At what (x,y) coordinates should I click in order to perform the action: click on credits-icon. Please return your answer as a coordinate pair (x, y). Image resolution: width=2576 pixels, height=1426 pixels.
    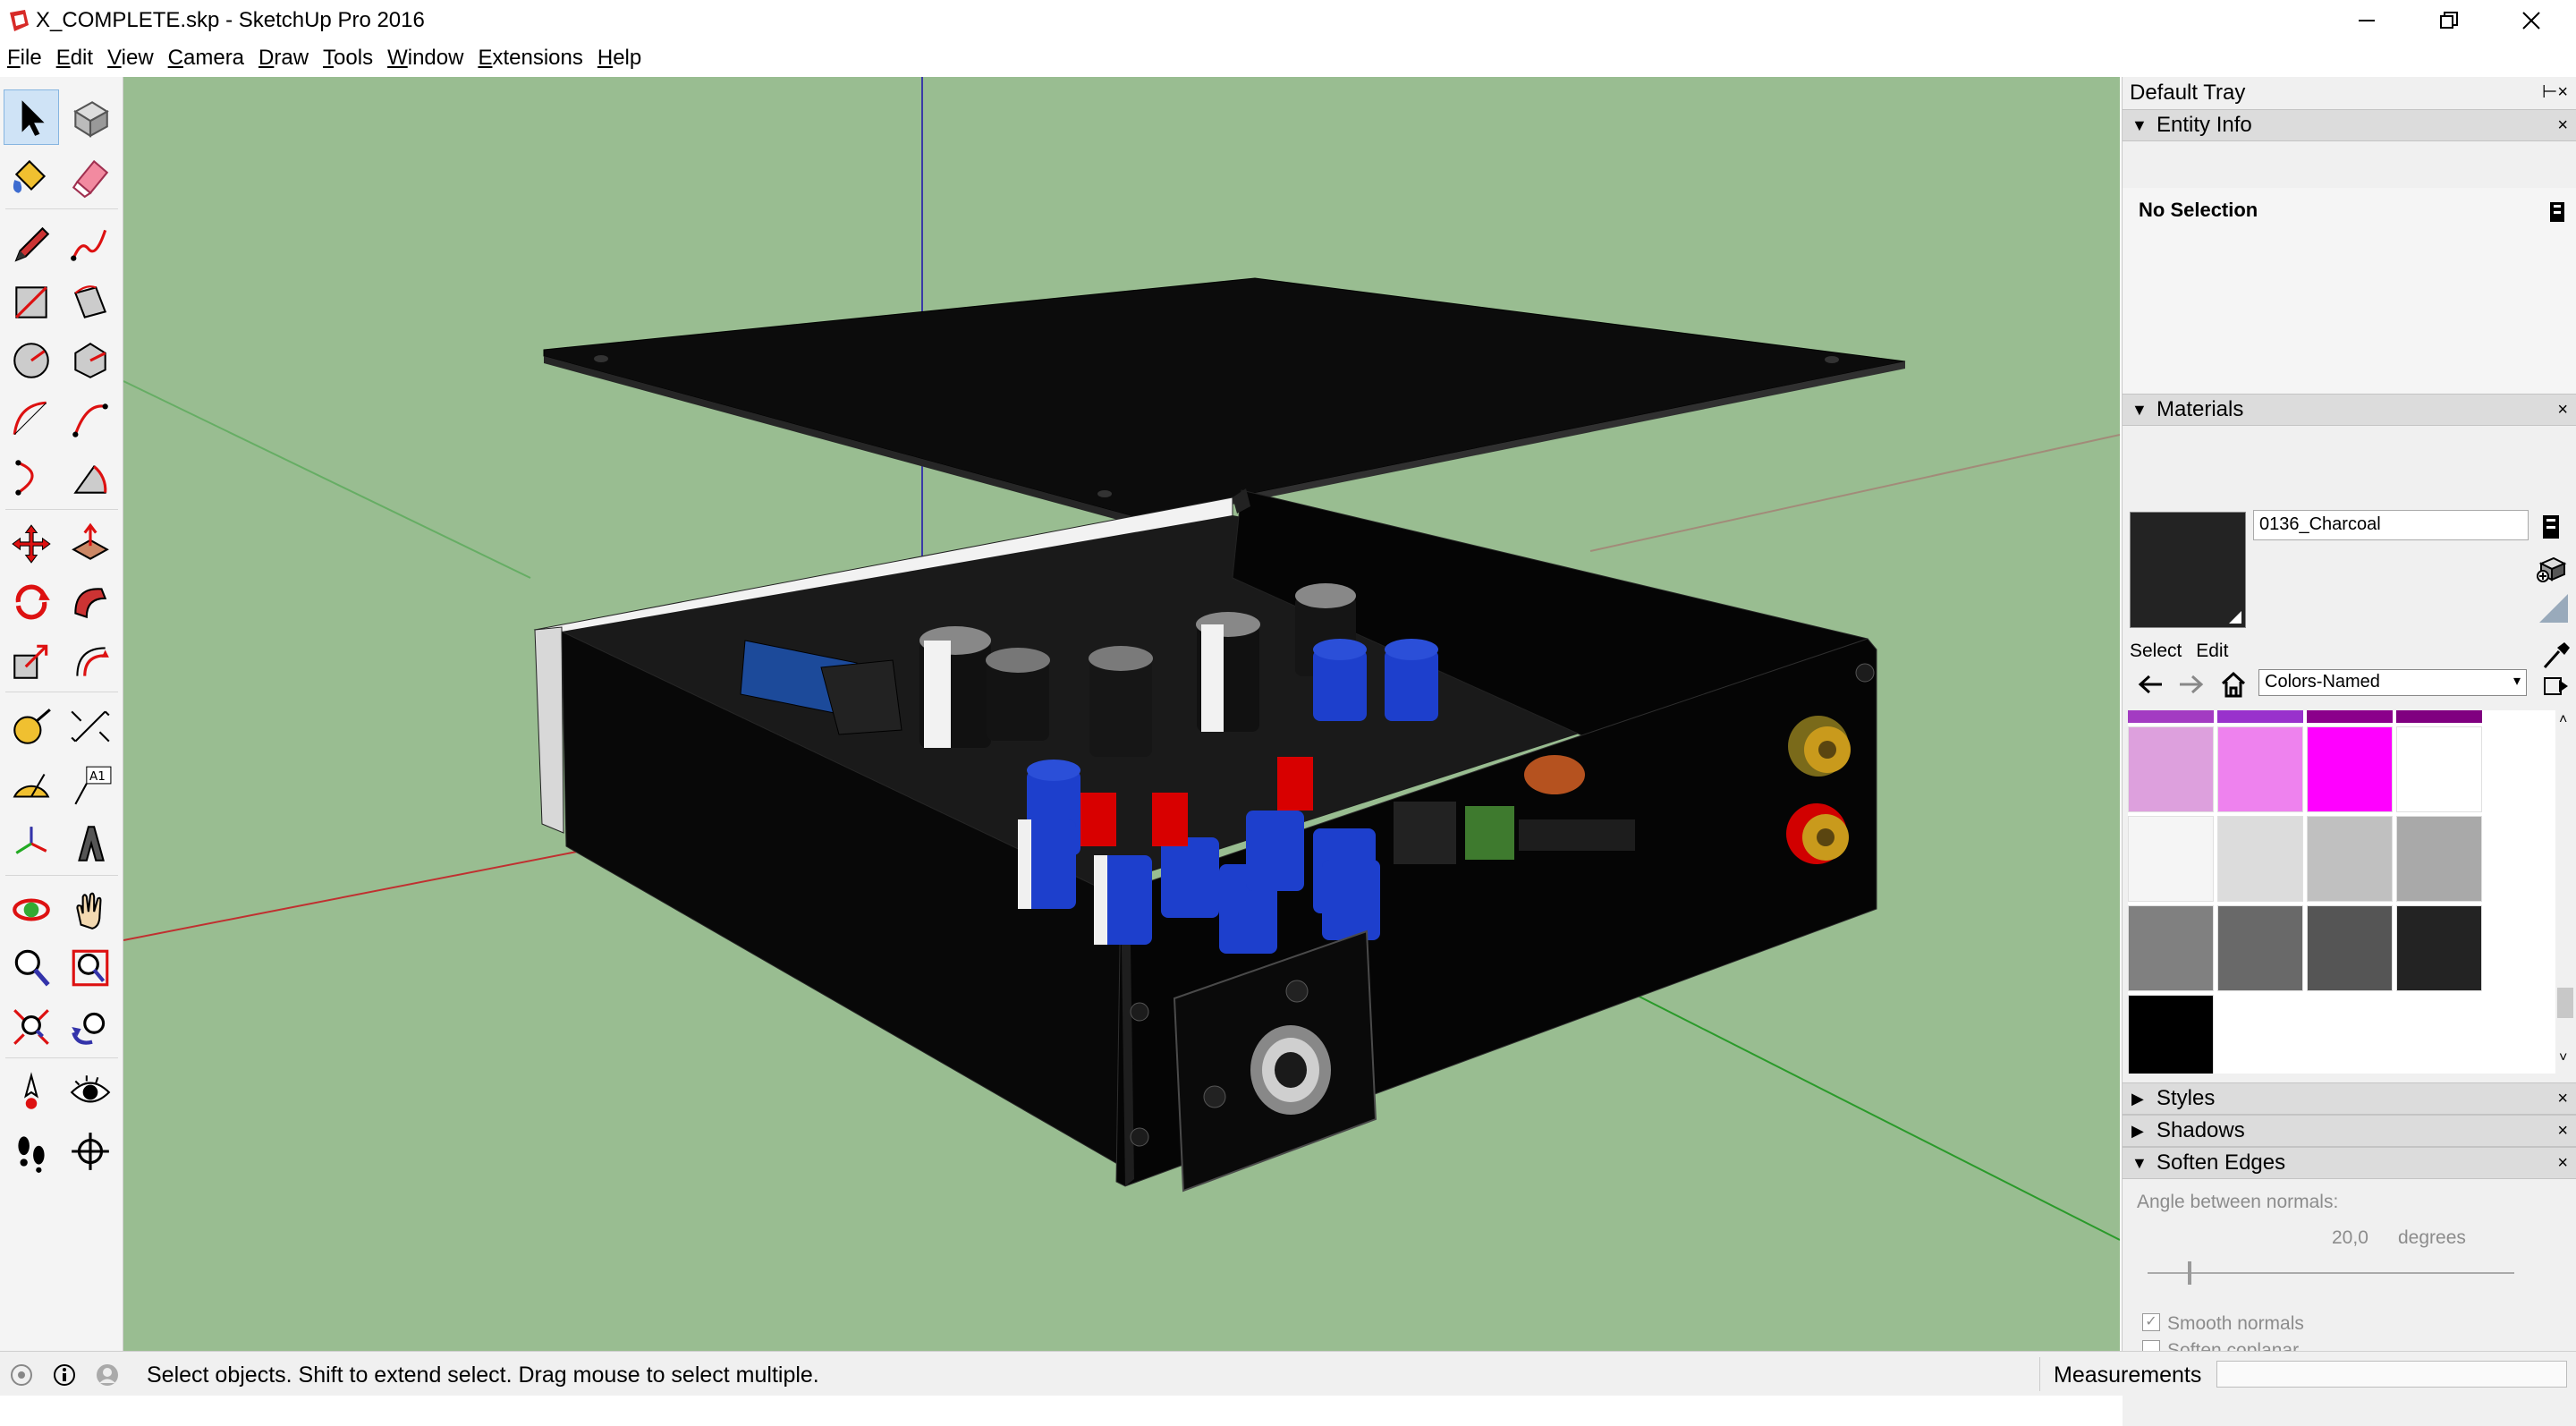
    Looking at the image, I should click on (64, 1375).